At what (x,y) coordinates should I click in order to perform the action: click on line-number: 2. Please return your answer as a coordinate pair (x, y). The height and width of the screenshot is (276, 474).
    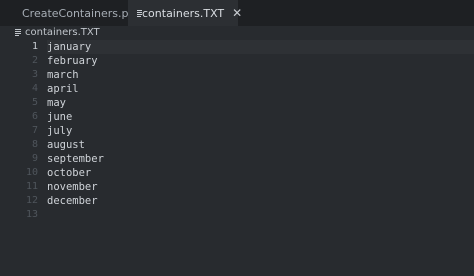
    Looking at the image, I should click on (34, 60).